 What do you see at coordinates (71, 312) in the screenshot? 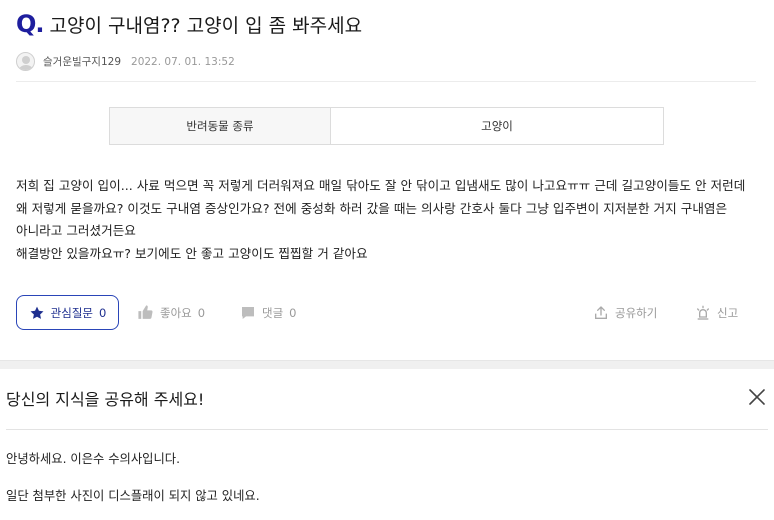
I see `interest-label: 관심질문` at bounding box center [71, 312].